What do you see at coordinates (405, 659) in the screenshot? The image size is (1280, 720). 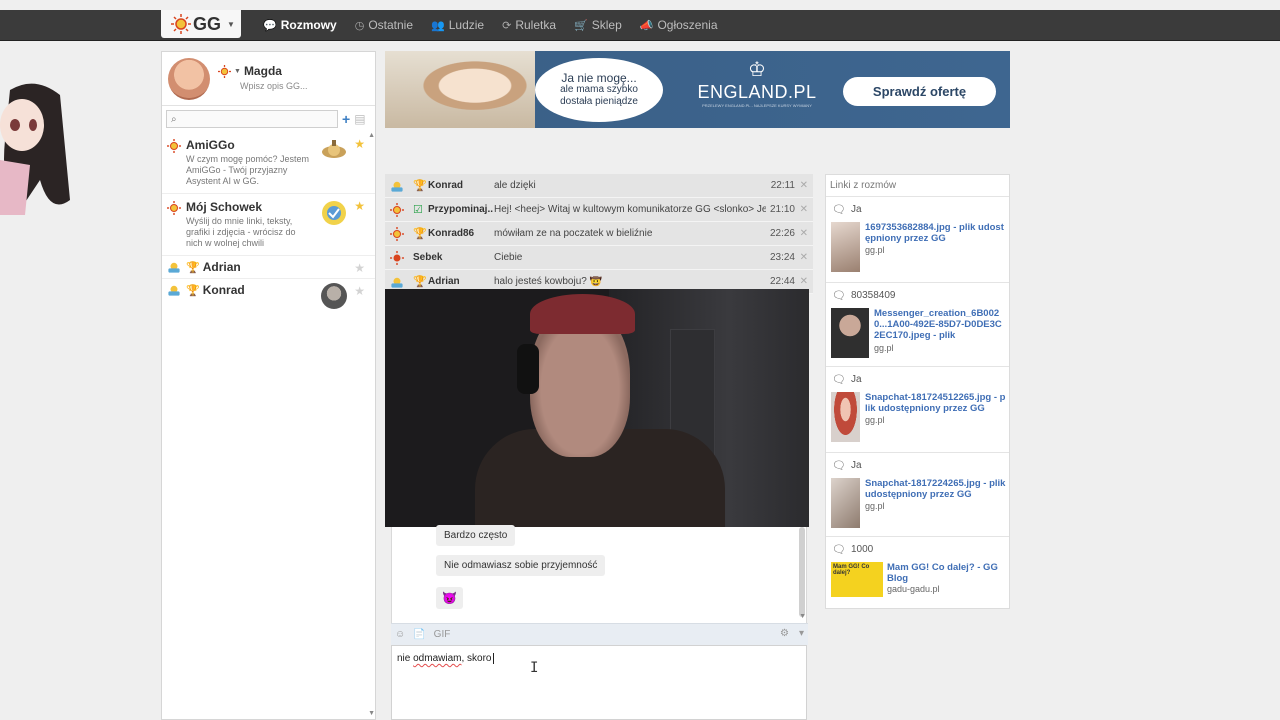 I see `input-text-part: nie` at bounding box center [405, 659].